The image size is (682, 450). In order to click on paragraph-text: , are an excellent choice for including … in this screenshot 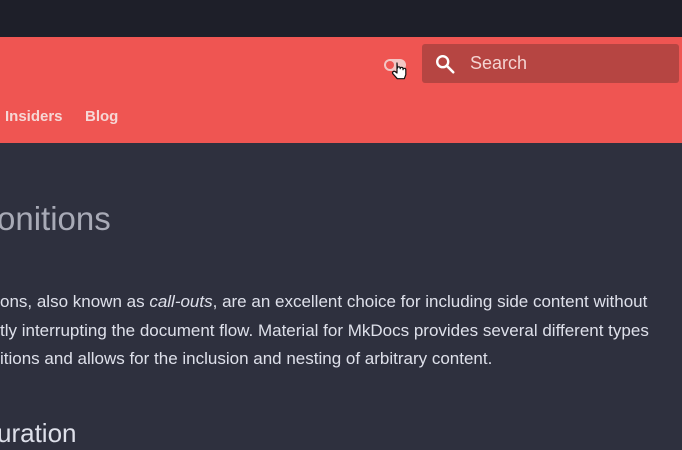, I will do `click(430, 301)`.